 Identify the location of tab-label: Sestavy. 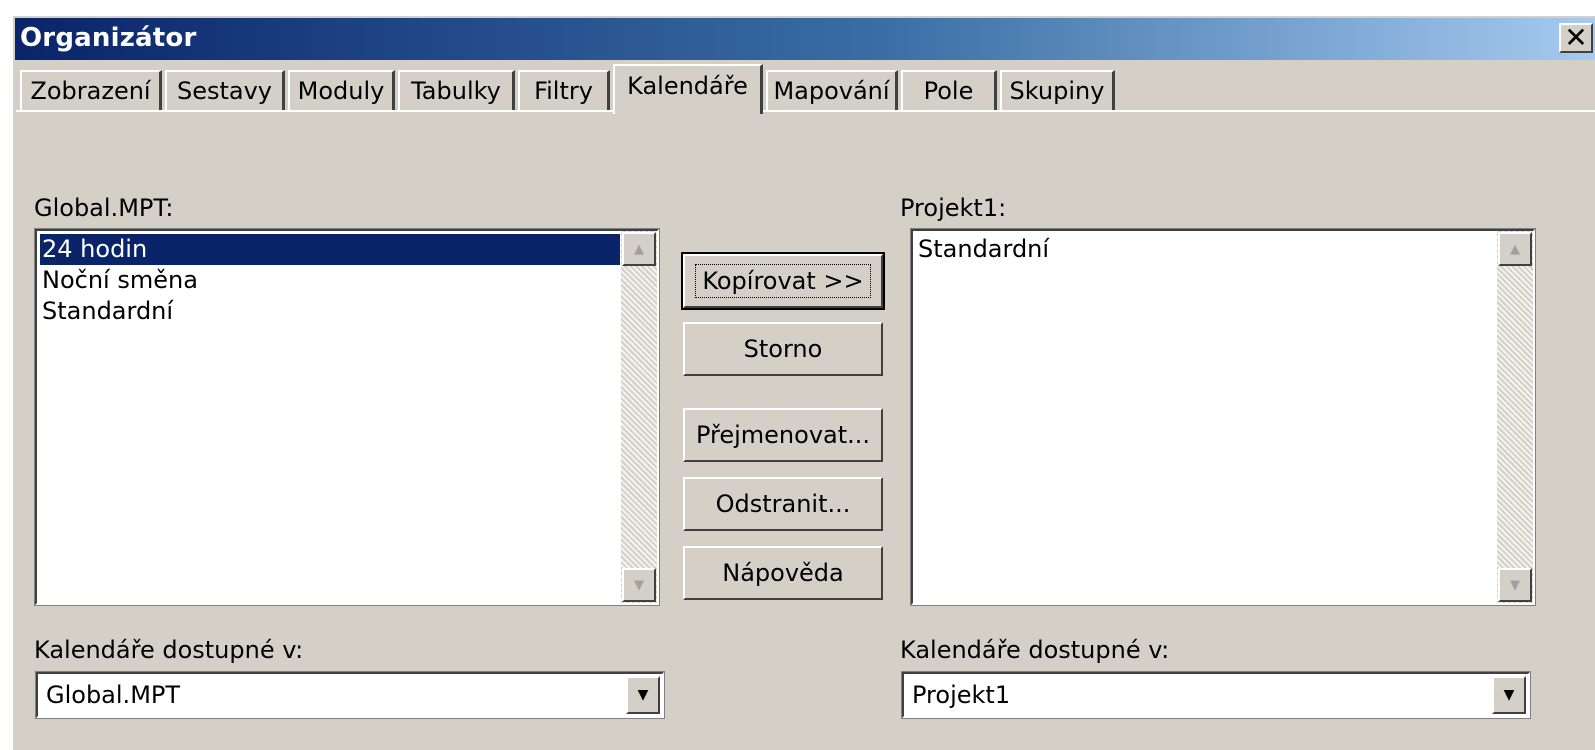
(224, 91).